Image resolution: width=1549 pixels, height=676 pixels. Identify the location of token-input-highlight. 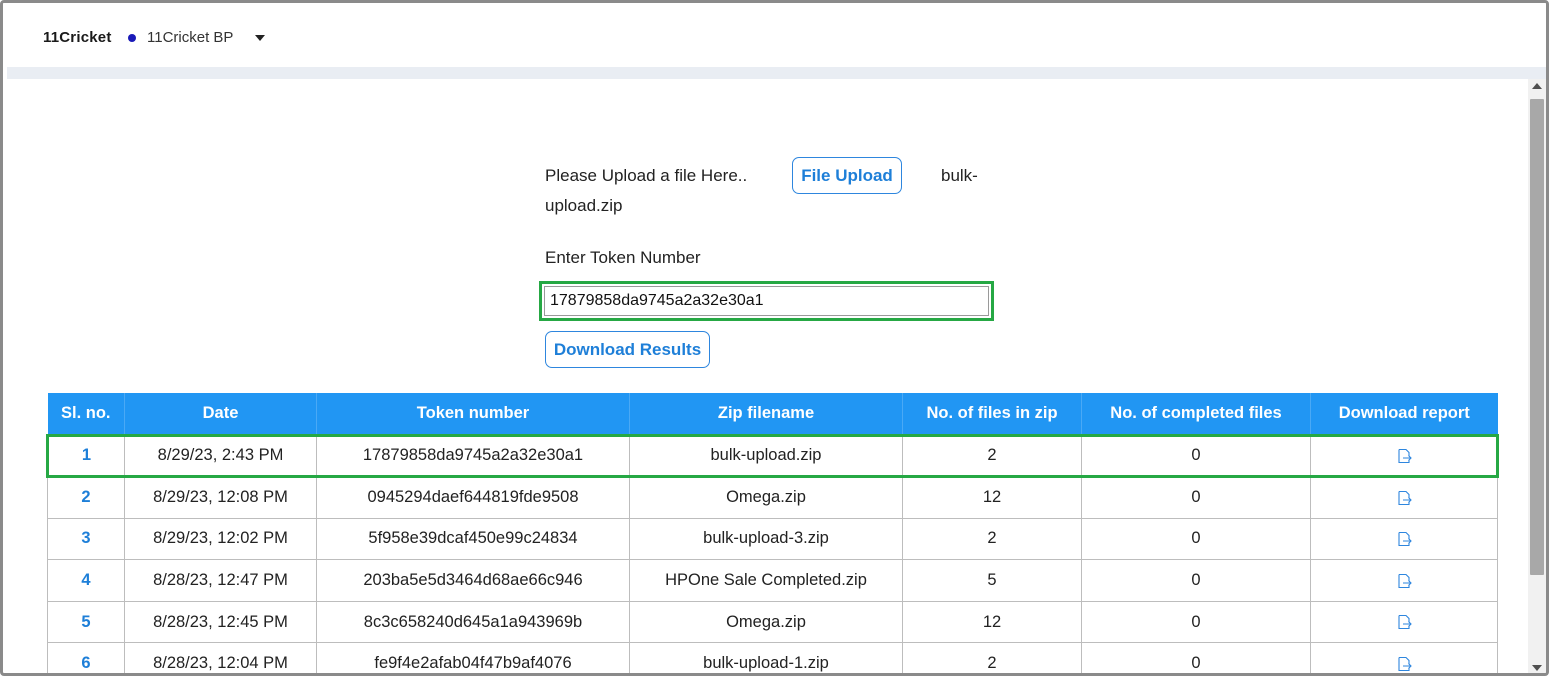
(766, 301).